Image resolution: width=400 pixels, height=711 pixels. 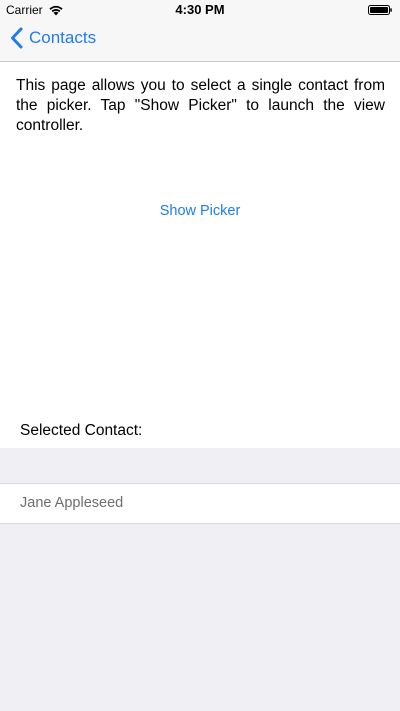 I want to click on show-picker-button: Show Picker, so click(x=200, y=211).